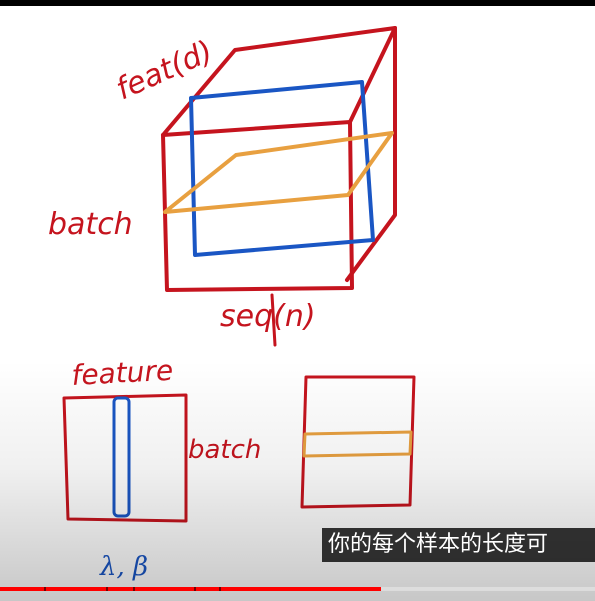 The image size is (595, 601). I want to click on cube-seq-label: seq(n), so click(268, 316).